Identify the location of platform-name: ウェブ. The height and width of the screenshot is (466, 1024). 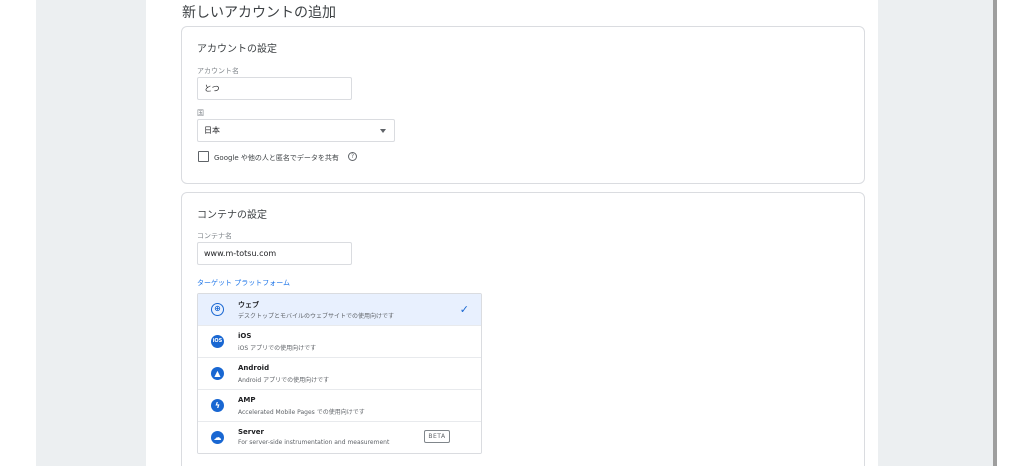
(248, 305).